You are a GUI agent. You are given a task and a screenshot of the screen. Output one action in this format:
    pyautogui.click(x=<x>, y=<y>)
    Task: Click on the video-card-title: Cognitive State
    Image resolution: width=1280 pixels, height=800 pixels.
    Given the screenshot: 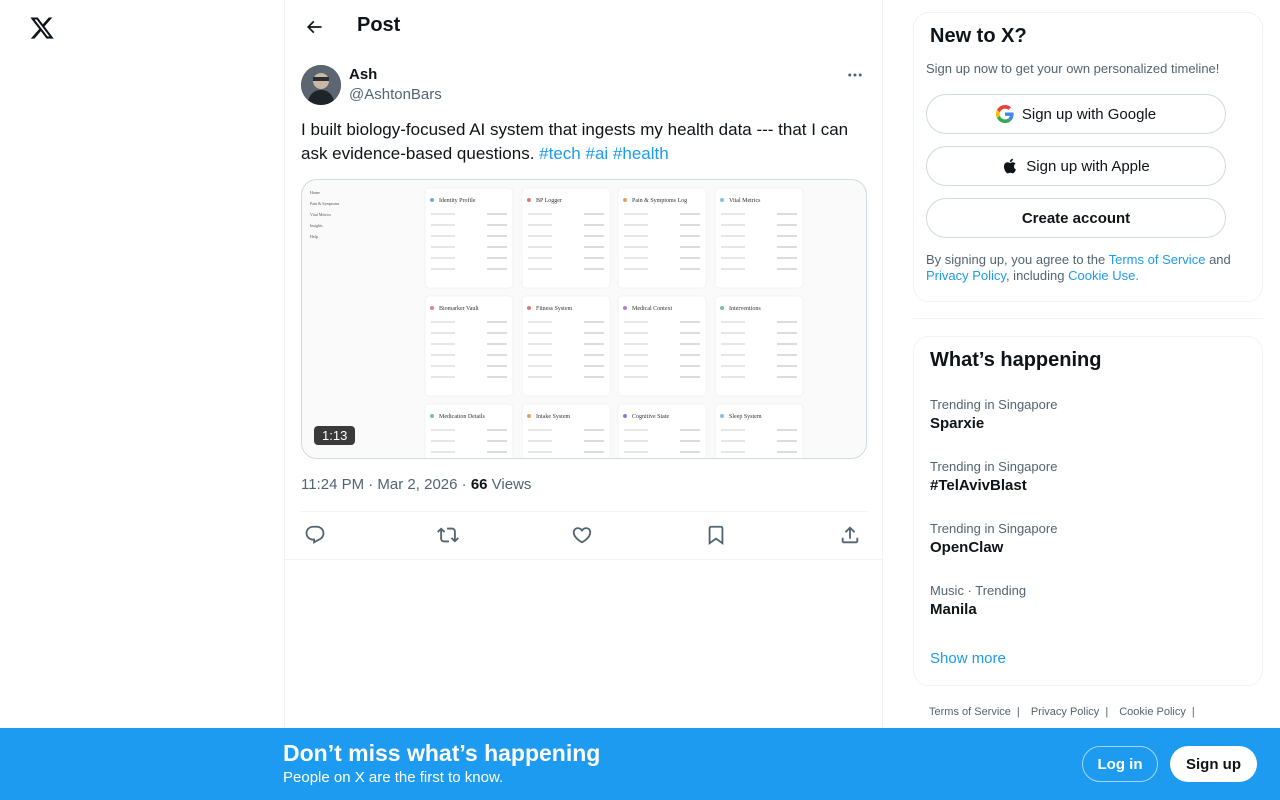 What is the action you would take?
    pyautogui.click(x=651, y=417)
    